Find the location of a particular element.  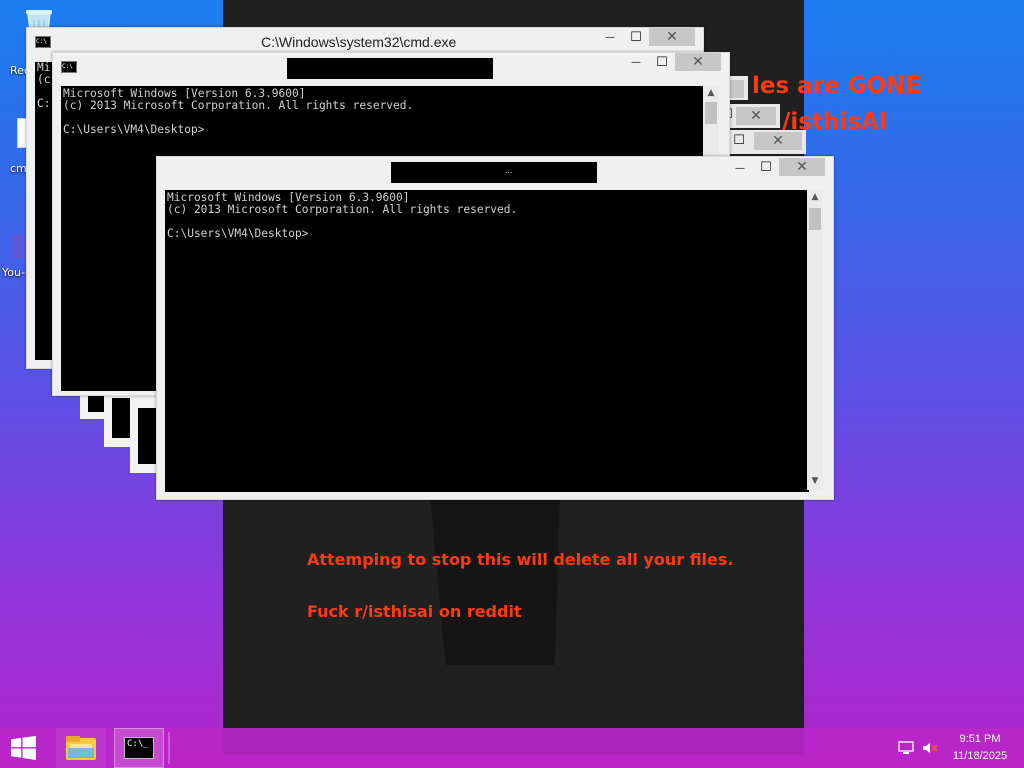

taskbar-file-explorer-button is located at coordinates (81, 748).